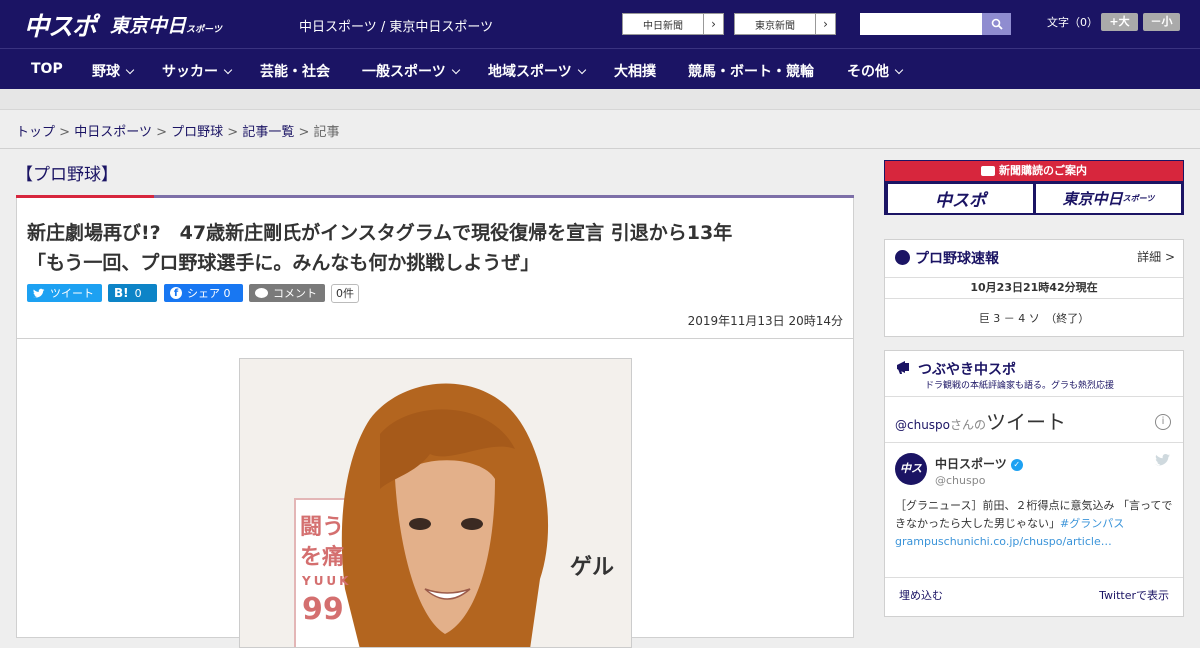 This screenshot has width=1200, height=648. Describe the element at coordinates (1026, 422) in the screenshot. I see `timeline-header-title: ツイート` at that location.